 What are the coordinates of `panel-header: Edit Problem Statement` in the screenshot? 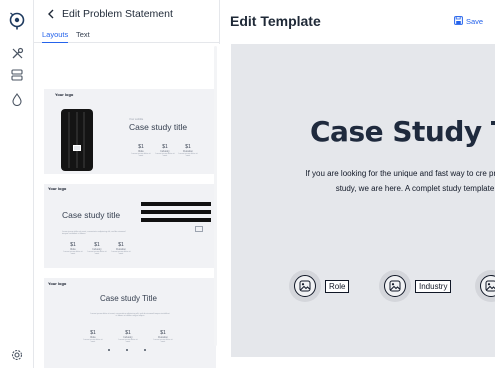 It's located at (127, 15).